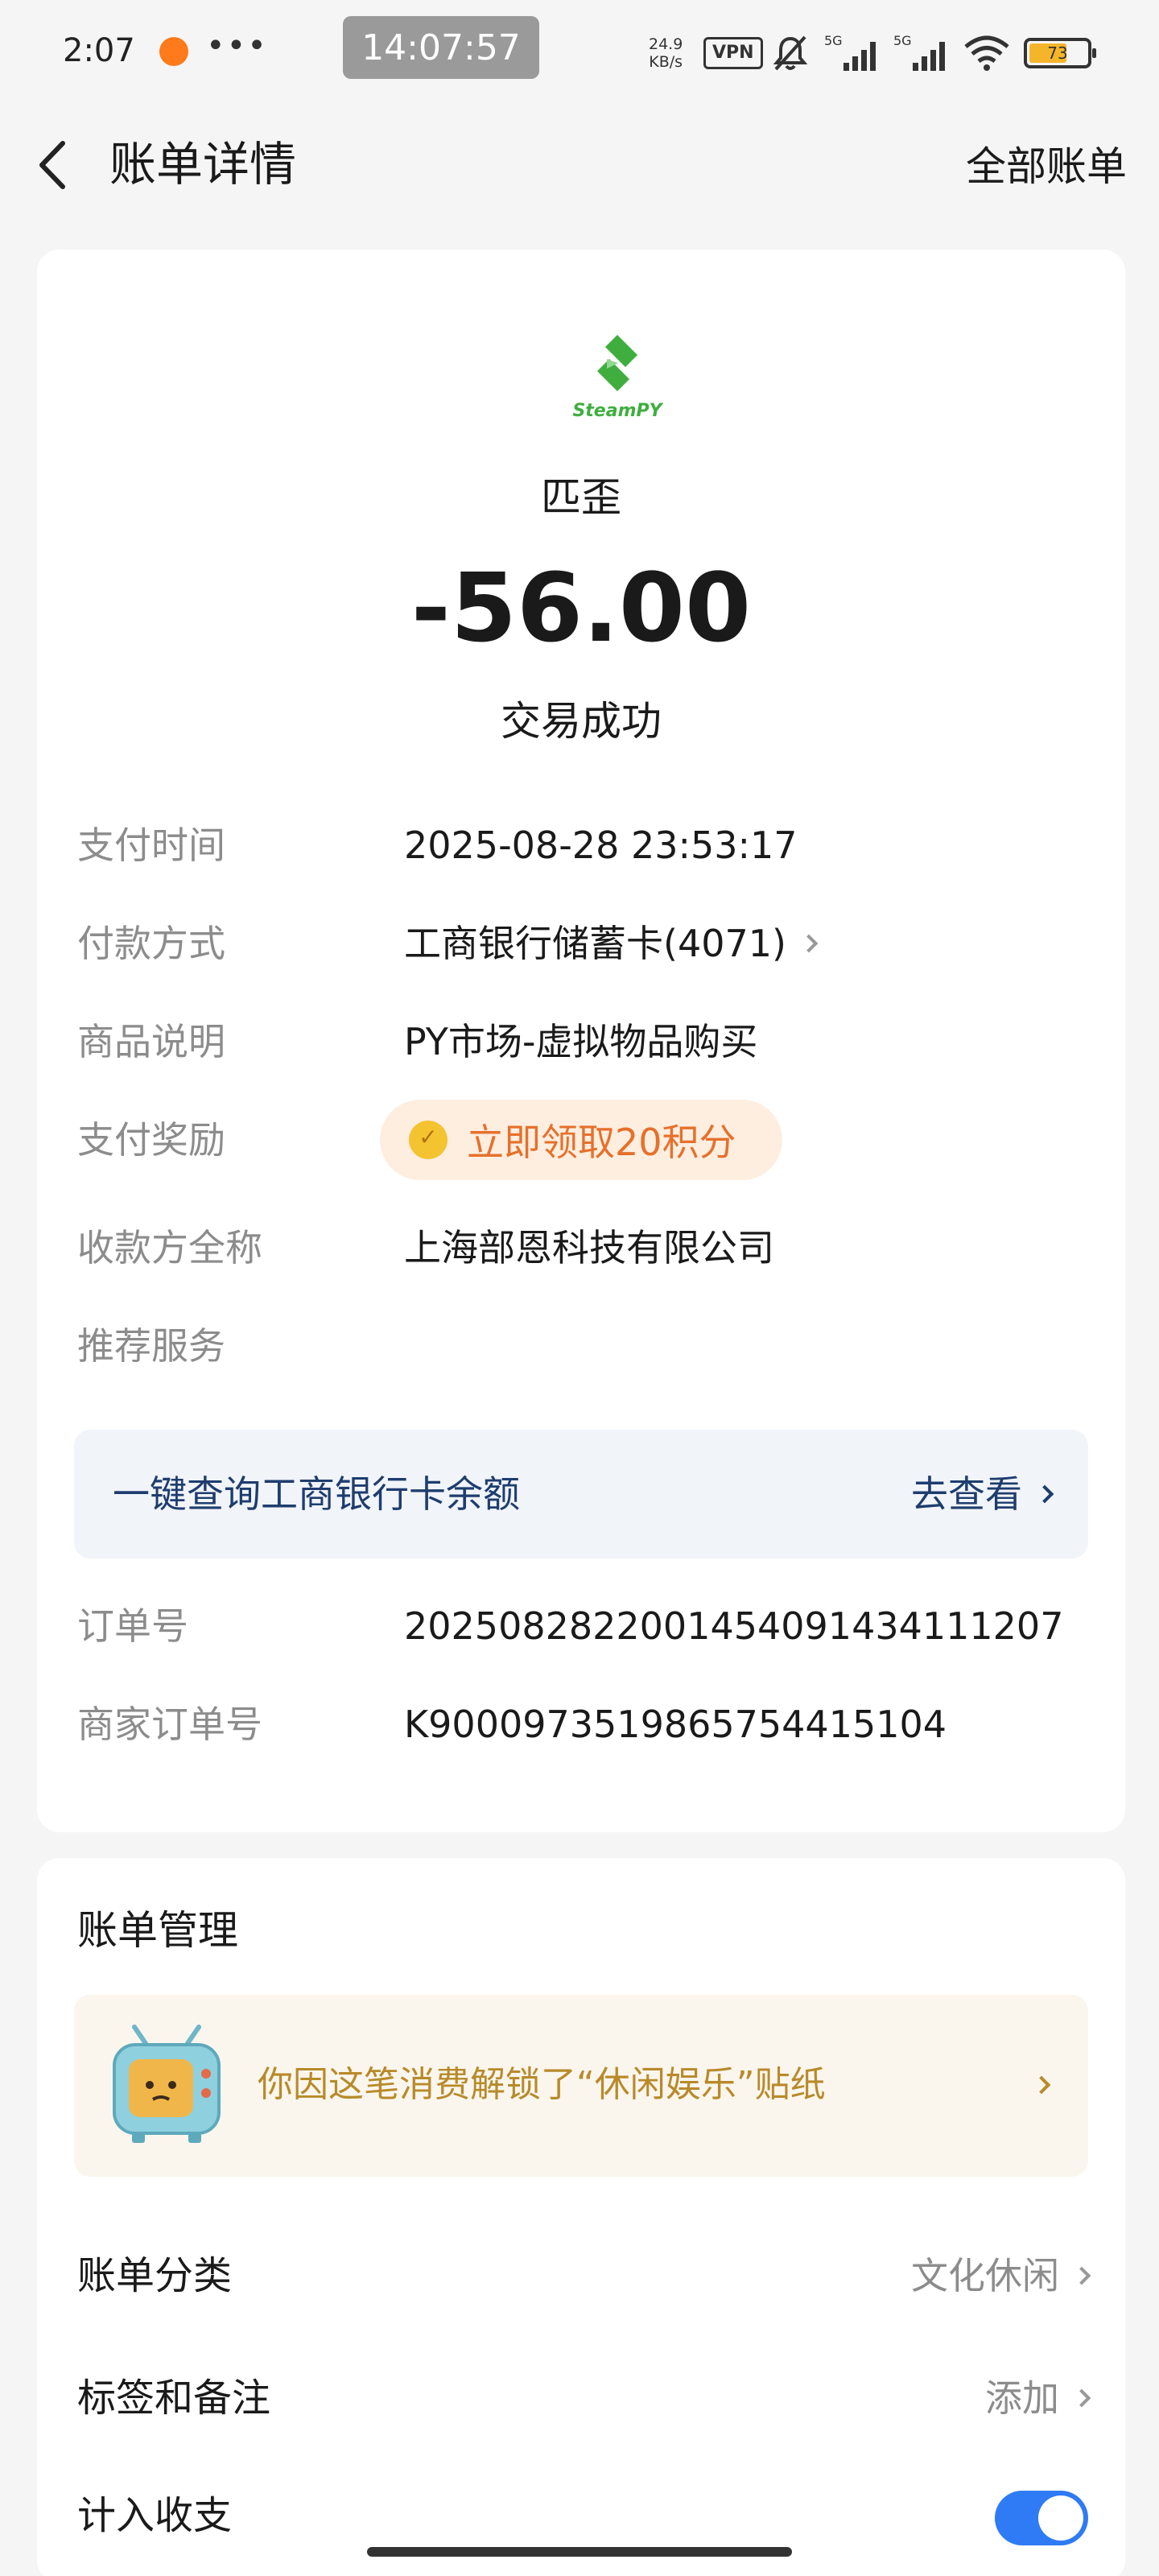 This screenshot has width=1159, height=2576. What do you see at coordinates (790, 53) in the screenshot?
I see `mute-icon` at bounding box center [790, 53].